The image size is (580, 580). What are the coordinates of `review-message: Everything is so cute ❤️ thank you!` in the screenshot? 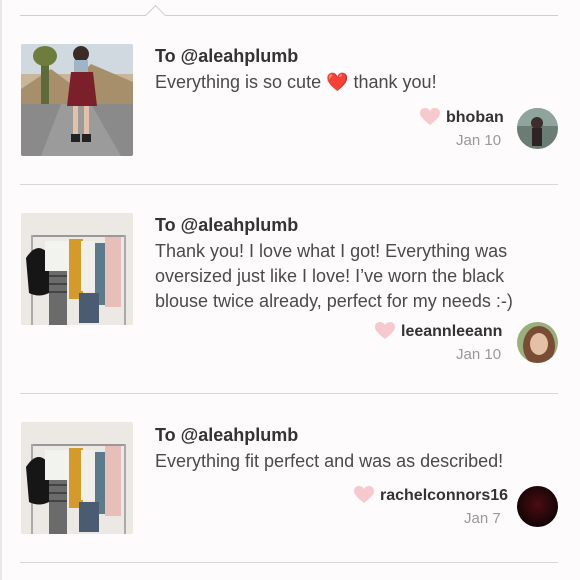 It's located at (347, 82).